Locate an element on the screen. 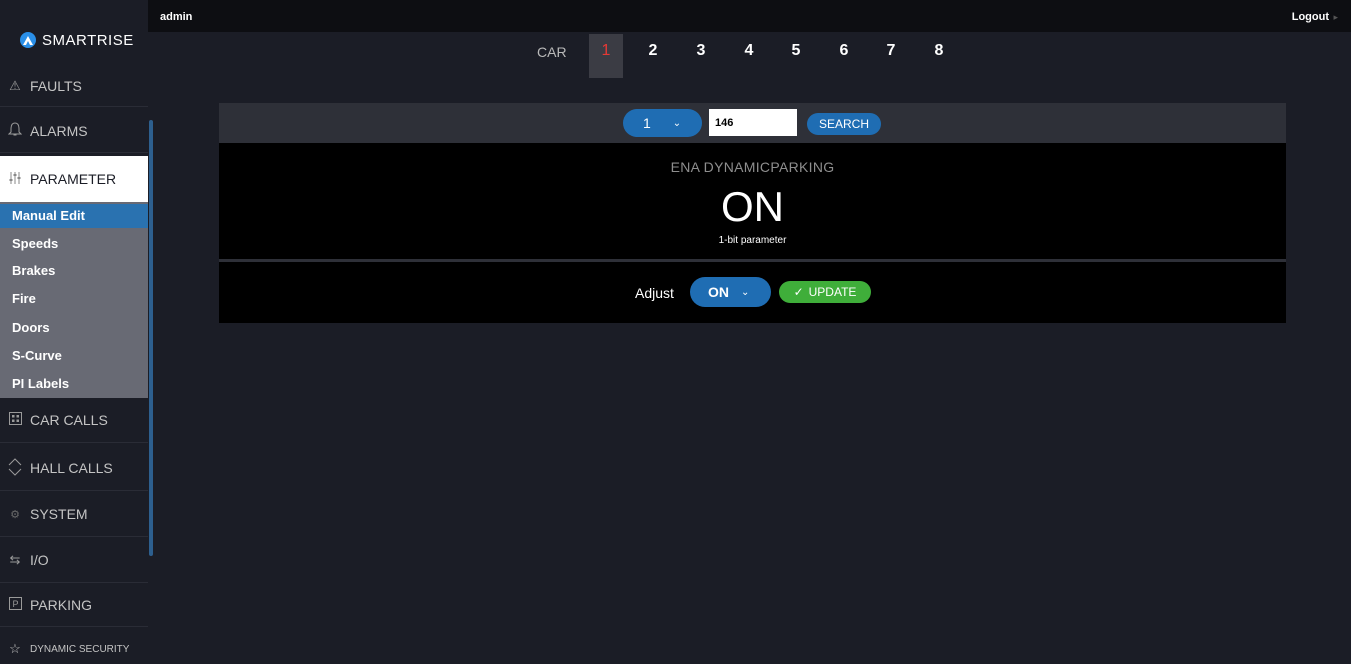  sidebar-item-alarms: ALARMS is located at coordinates (74, 131).